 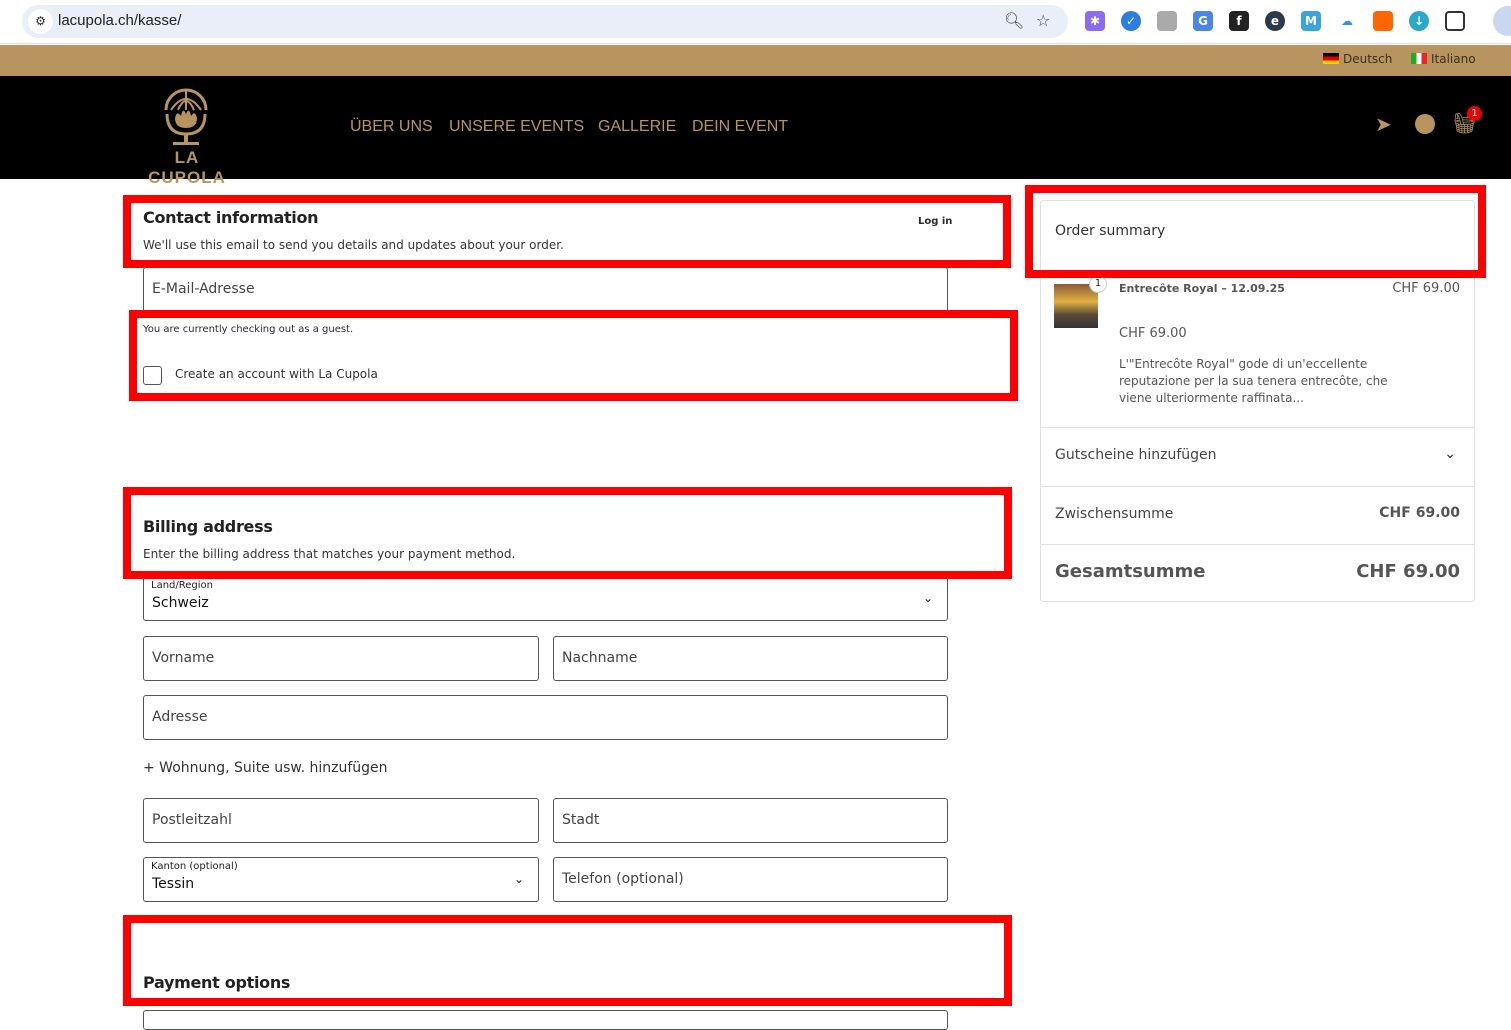 What do you see at coordinates (1455, 21) in the screenshot?
I see `extensions-puzzle-icon` at bounding box center [1455, 21].